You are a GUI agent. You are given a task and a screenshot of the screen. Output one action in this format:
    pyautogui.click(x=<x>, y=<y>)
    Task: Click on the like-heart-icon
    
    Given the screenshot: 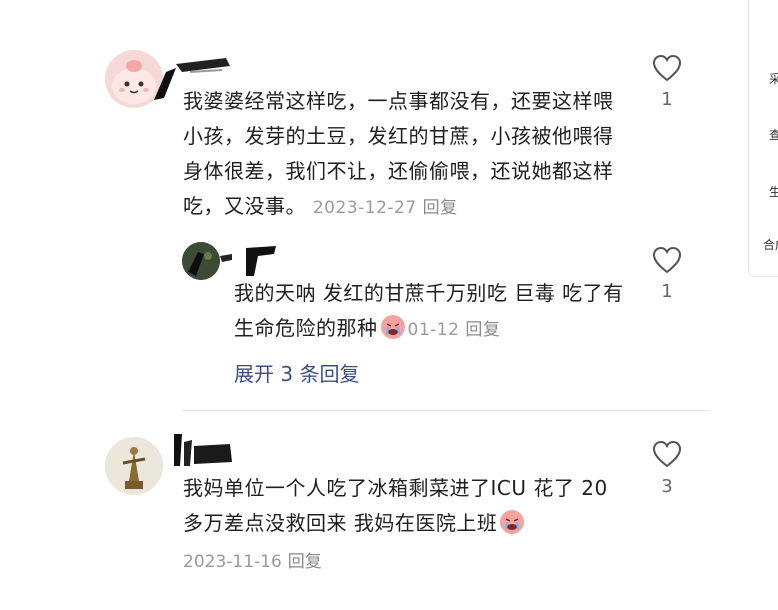 What is the action you would take?
    pyautogui.click(x=667, y=68)
    